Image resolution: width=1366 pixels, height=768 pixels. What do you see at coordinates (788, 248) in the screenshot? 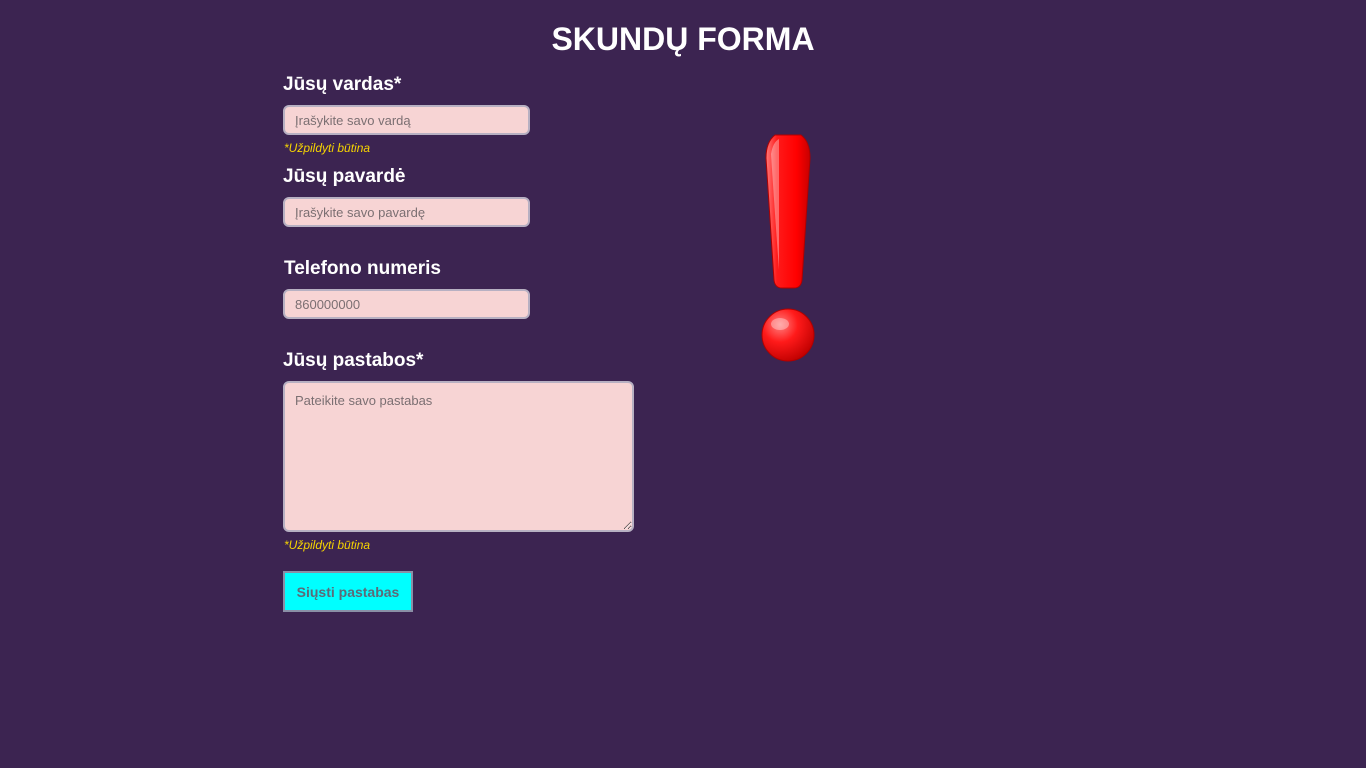
I see `exclamation-mark-icon` at bounding box center [788, 248].